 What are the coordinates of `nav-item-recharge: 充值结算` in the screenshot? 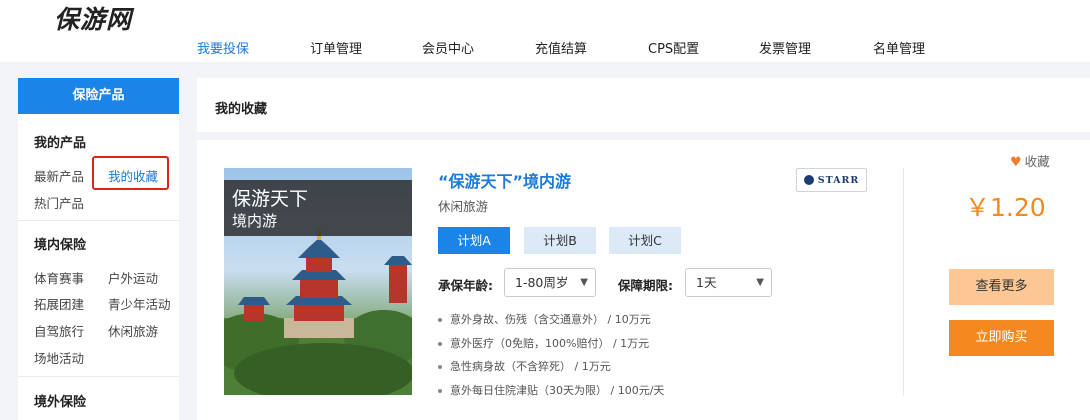 It's located at (561, 47).